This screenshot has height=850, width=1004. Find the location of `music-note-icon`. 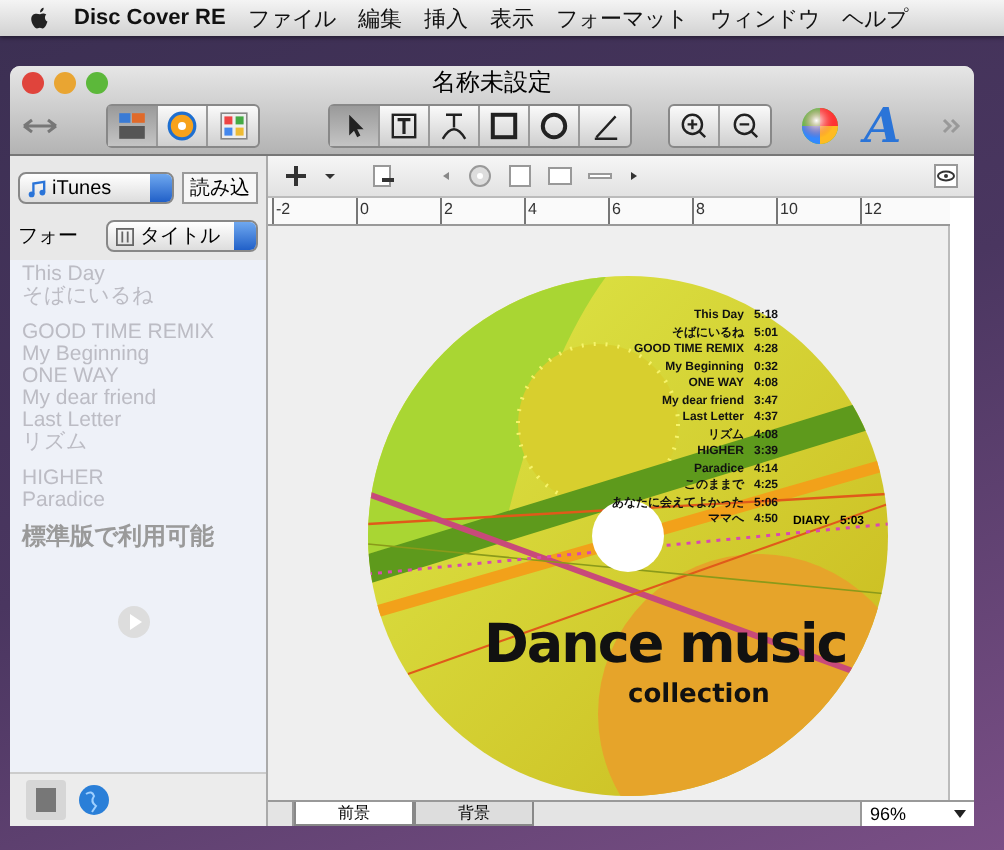

music-note-icon is located at coordinates (37, 188).